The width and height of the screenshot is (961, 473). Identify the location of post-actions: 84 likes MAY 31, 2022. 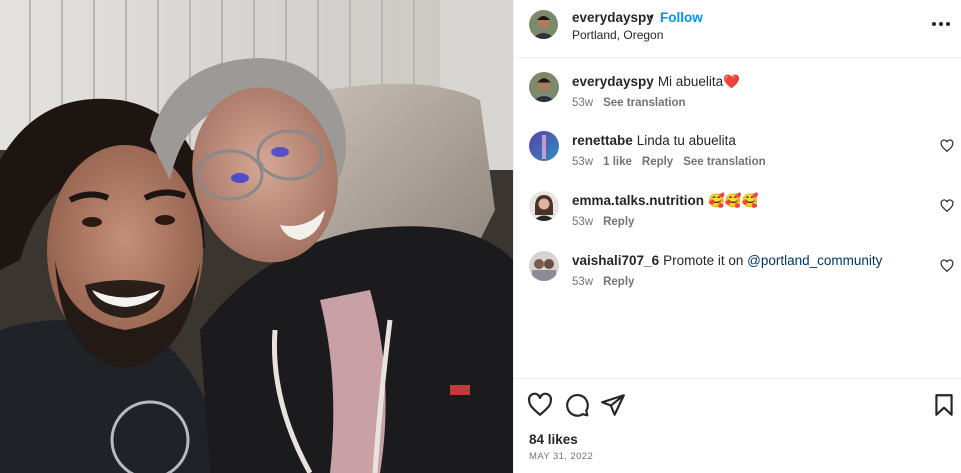
(737, 425).